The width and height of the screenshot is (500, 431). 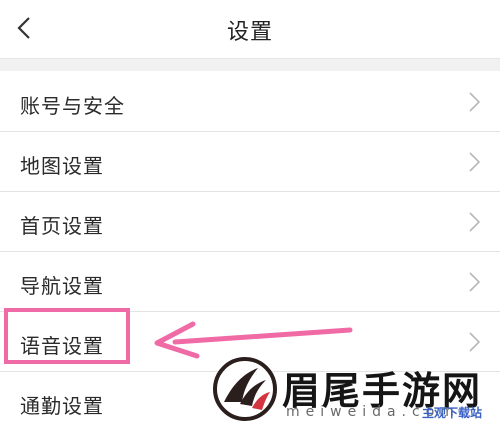 What do you see at coordinates (253, 340) in the screenshot?
I see `pointer-arrow-icon` at bounding box center [253, 340].